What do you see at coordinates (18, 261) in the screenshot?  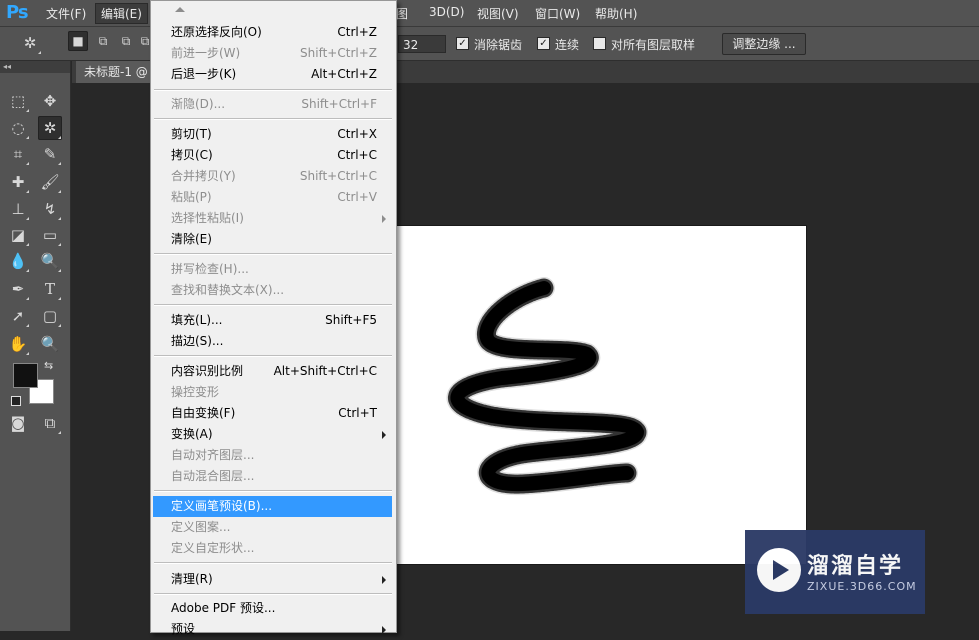 I see `blur-tool-icon: 💧` at bounding box center [18, 261].